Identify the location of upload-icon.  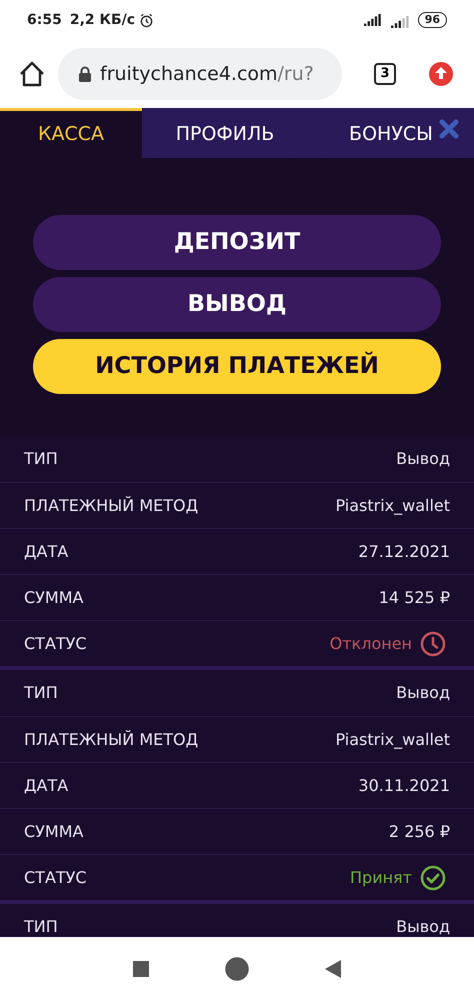
(441, 74).